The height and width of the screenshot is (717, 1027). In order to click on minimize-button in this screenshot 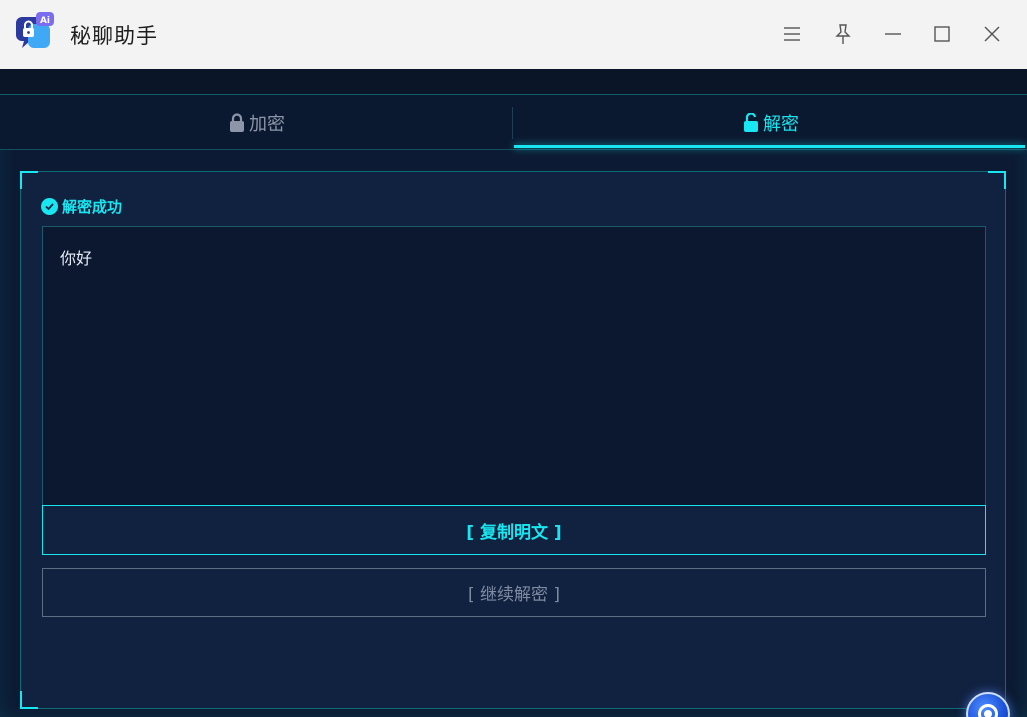, I will do `click(893, 34)`.